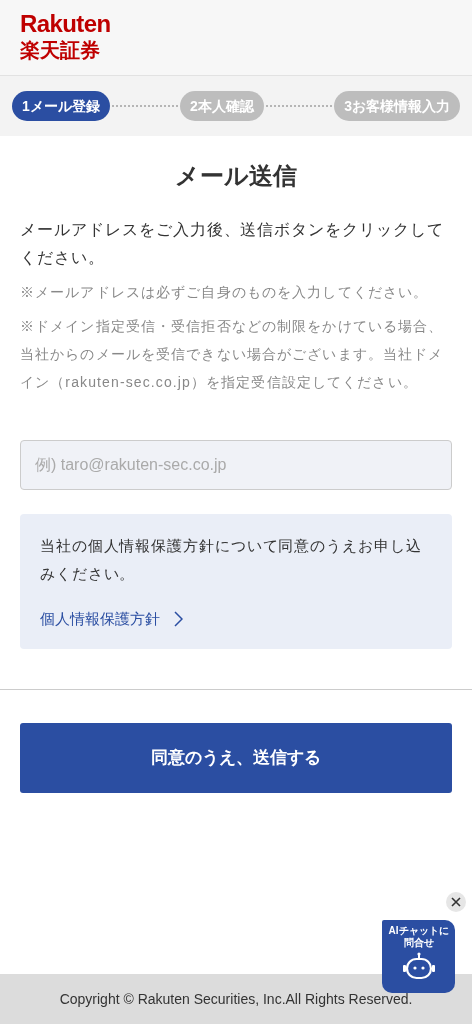  I want to click on robot-icon, so click(418, 967).